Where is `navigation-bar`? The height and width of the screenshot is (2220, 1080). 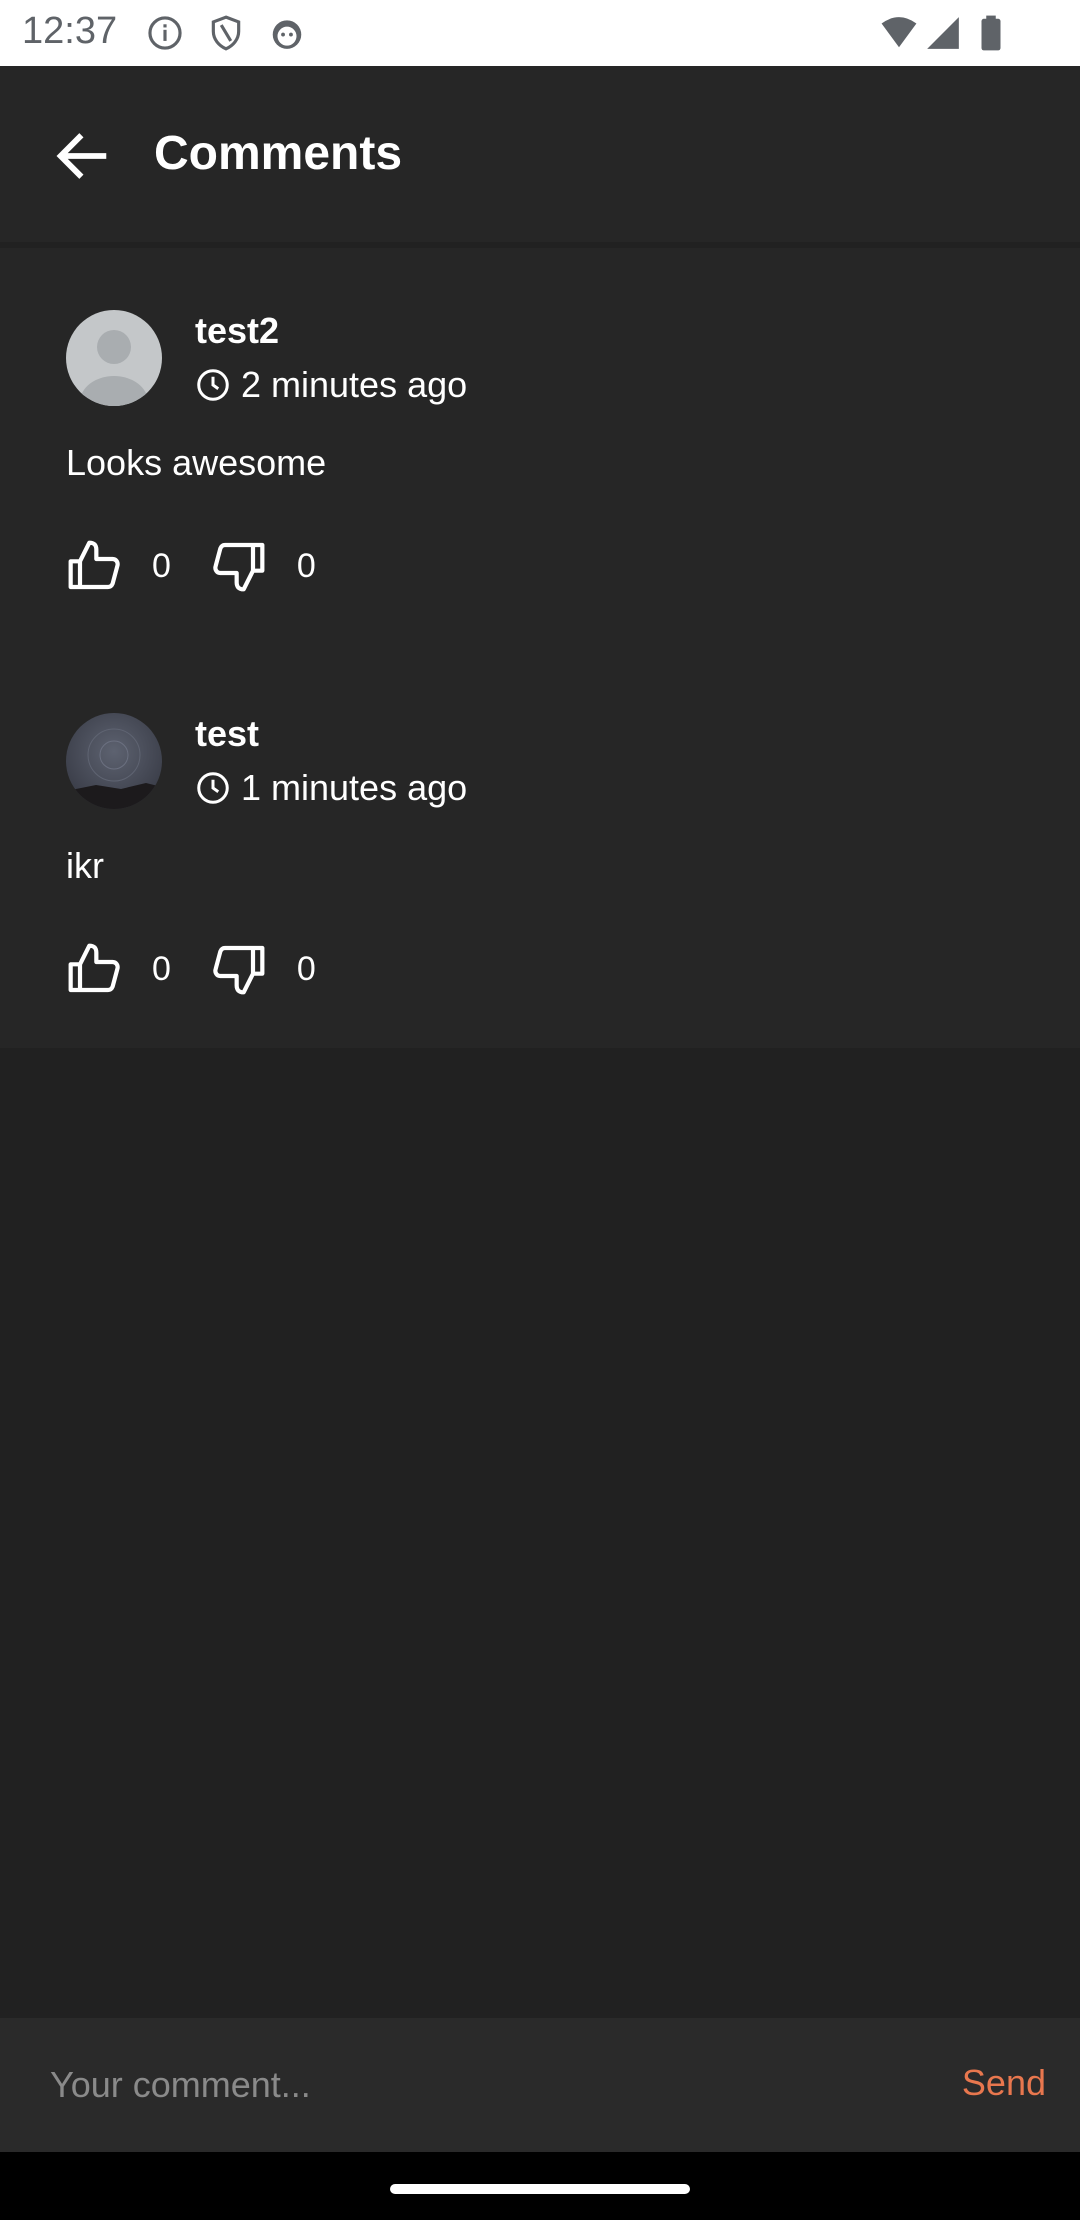 navigation-bar is located at coordinates (540, 2186).